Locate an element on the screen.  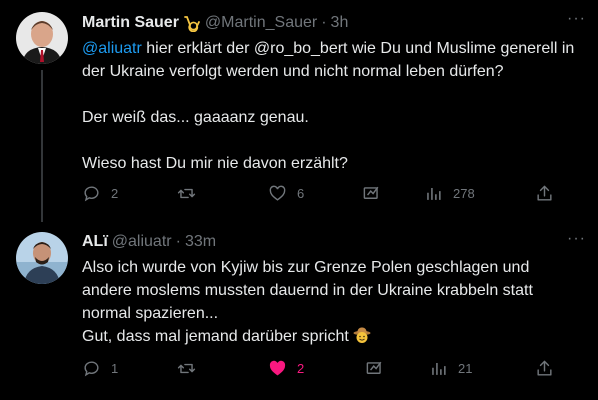
reply-button: 1 is located at coordinates (100, 368).